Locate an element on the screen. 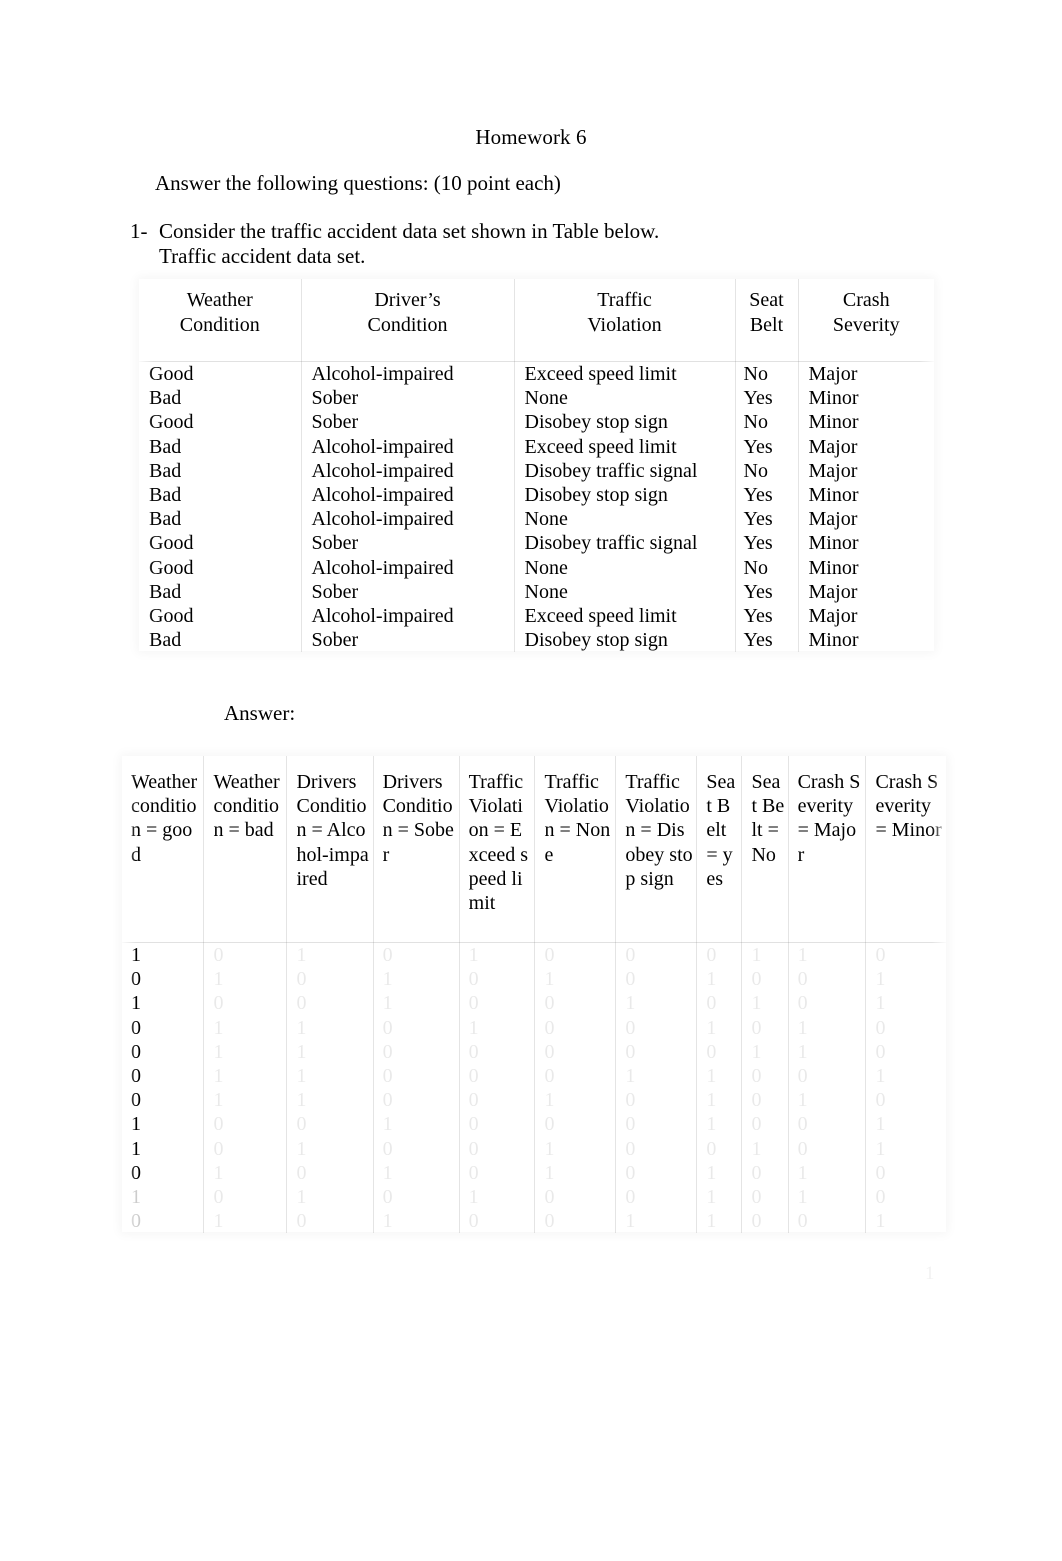 The width and height of the screenshot is (1062, 1561). binary-table-row: 01010011001 is located at coordinates (534, 1221).